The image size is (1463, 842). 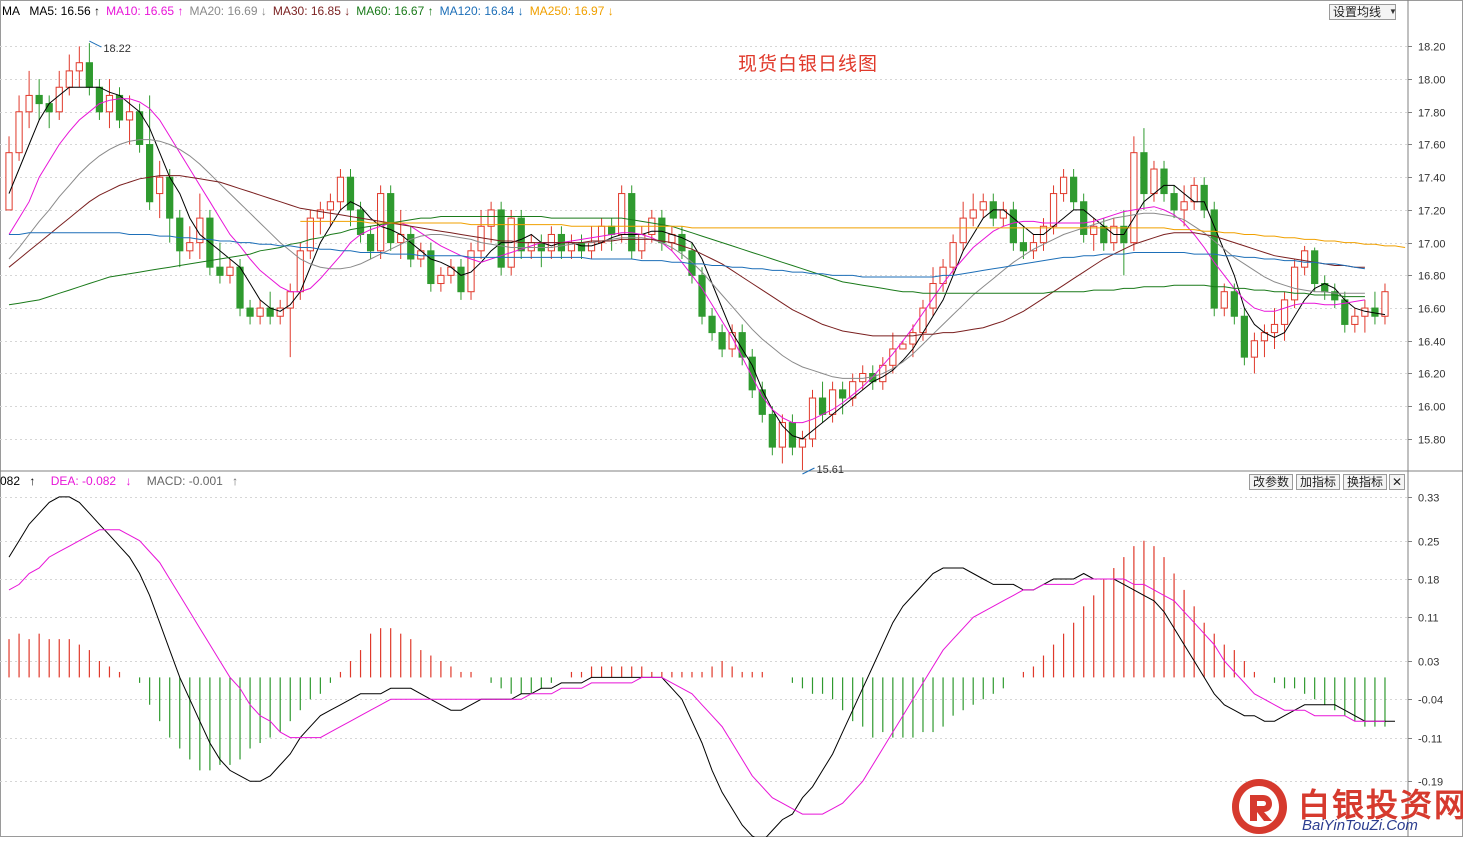 I want to click on set-ma-button: 设置均线, so click(x=1363, y=12).